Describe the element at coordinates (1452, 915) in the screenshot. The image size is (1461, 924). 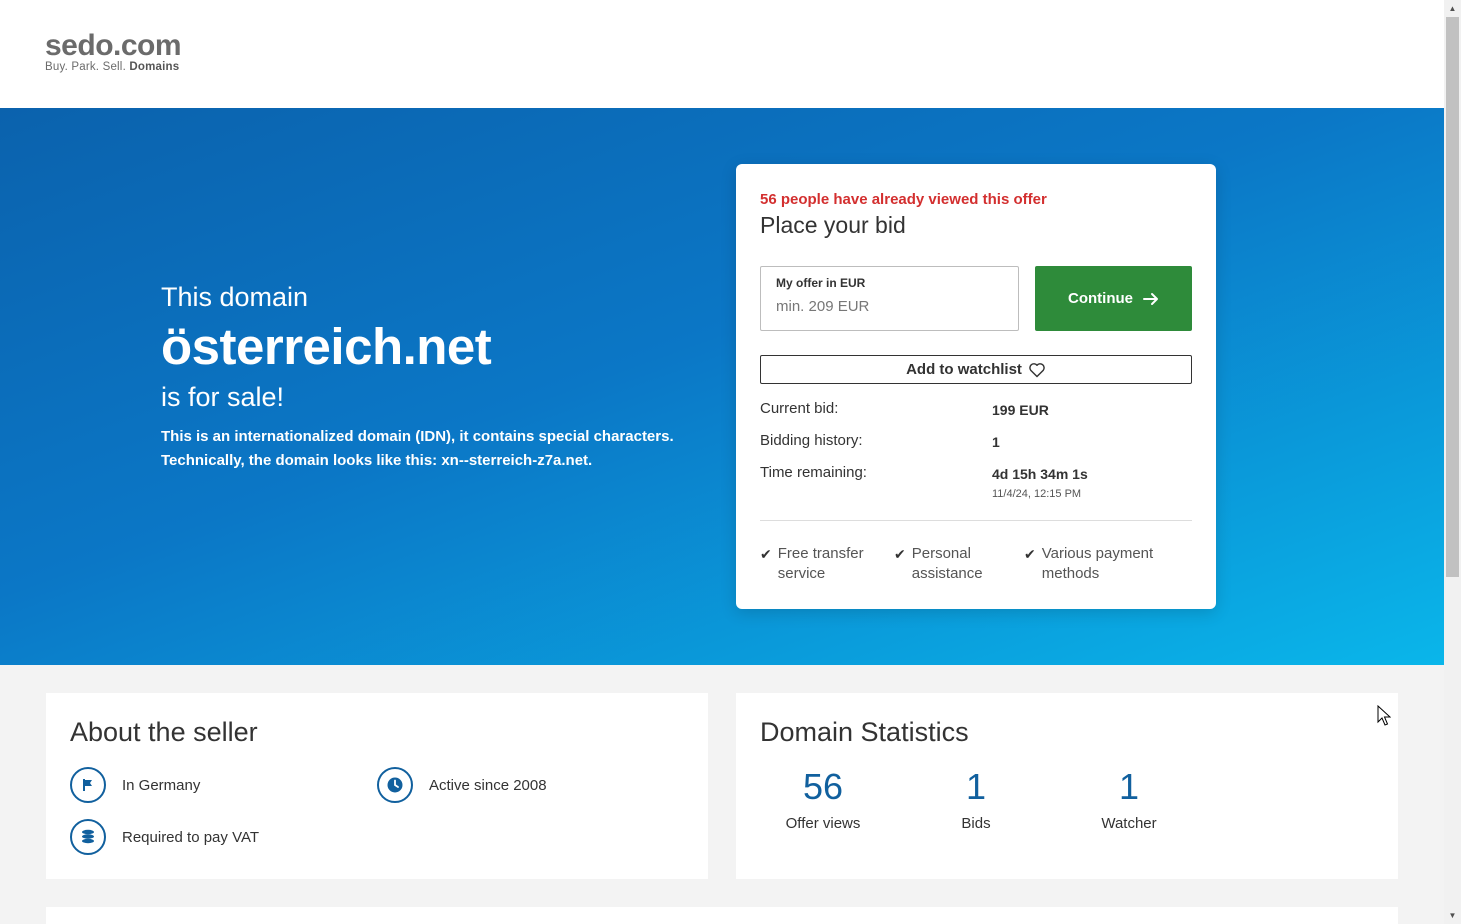
I see `scroll-down-icon: ▼` at that location.